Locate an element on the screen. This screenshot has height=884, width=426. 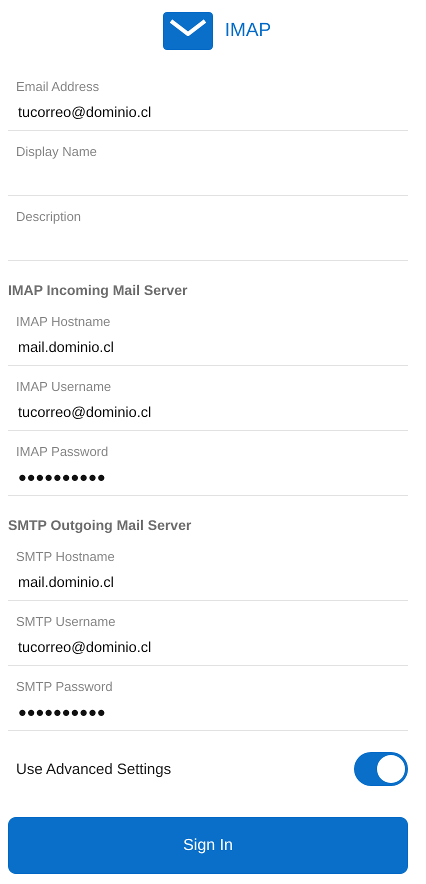
toggle-switch is located at coordinates (381, 769).